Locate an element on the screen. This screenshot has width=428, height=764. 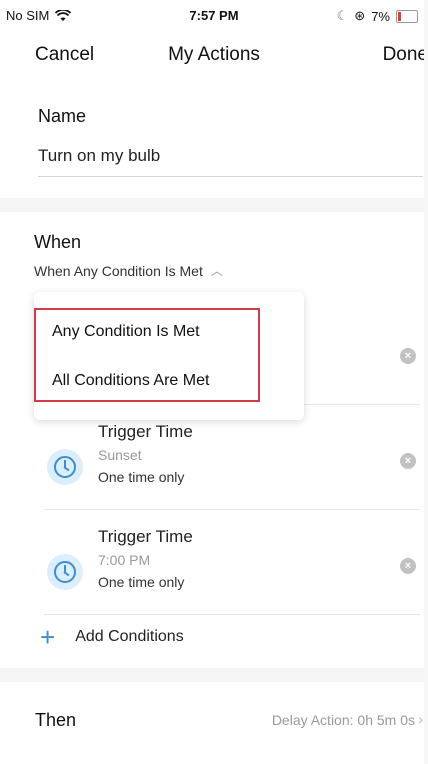
add-conditions-button: + Add Conditions is located at coordinates (112, 637).